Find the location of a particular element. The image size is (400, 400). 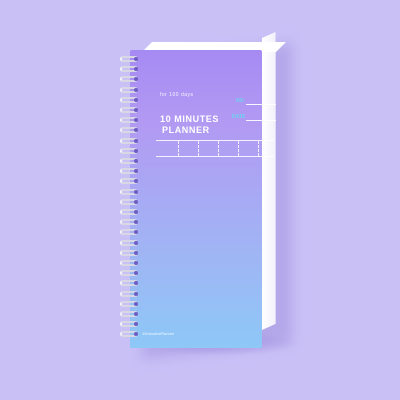

cover-title: 10 MINUTES PLANNER is located at coordinates (200, 125).